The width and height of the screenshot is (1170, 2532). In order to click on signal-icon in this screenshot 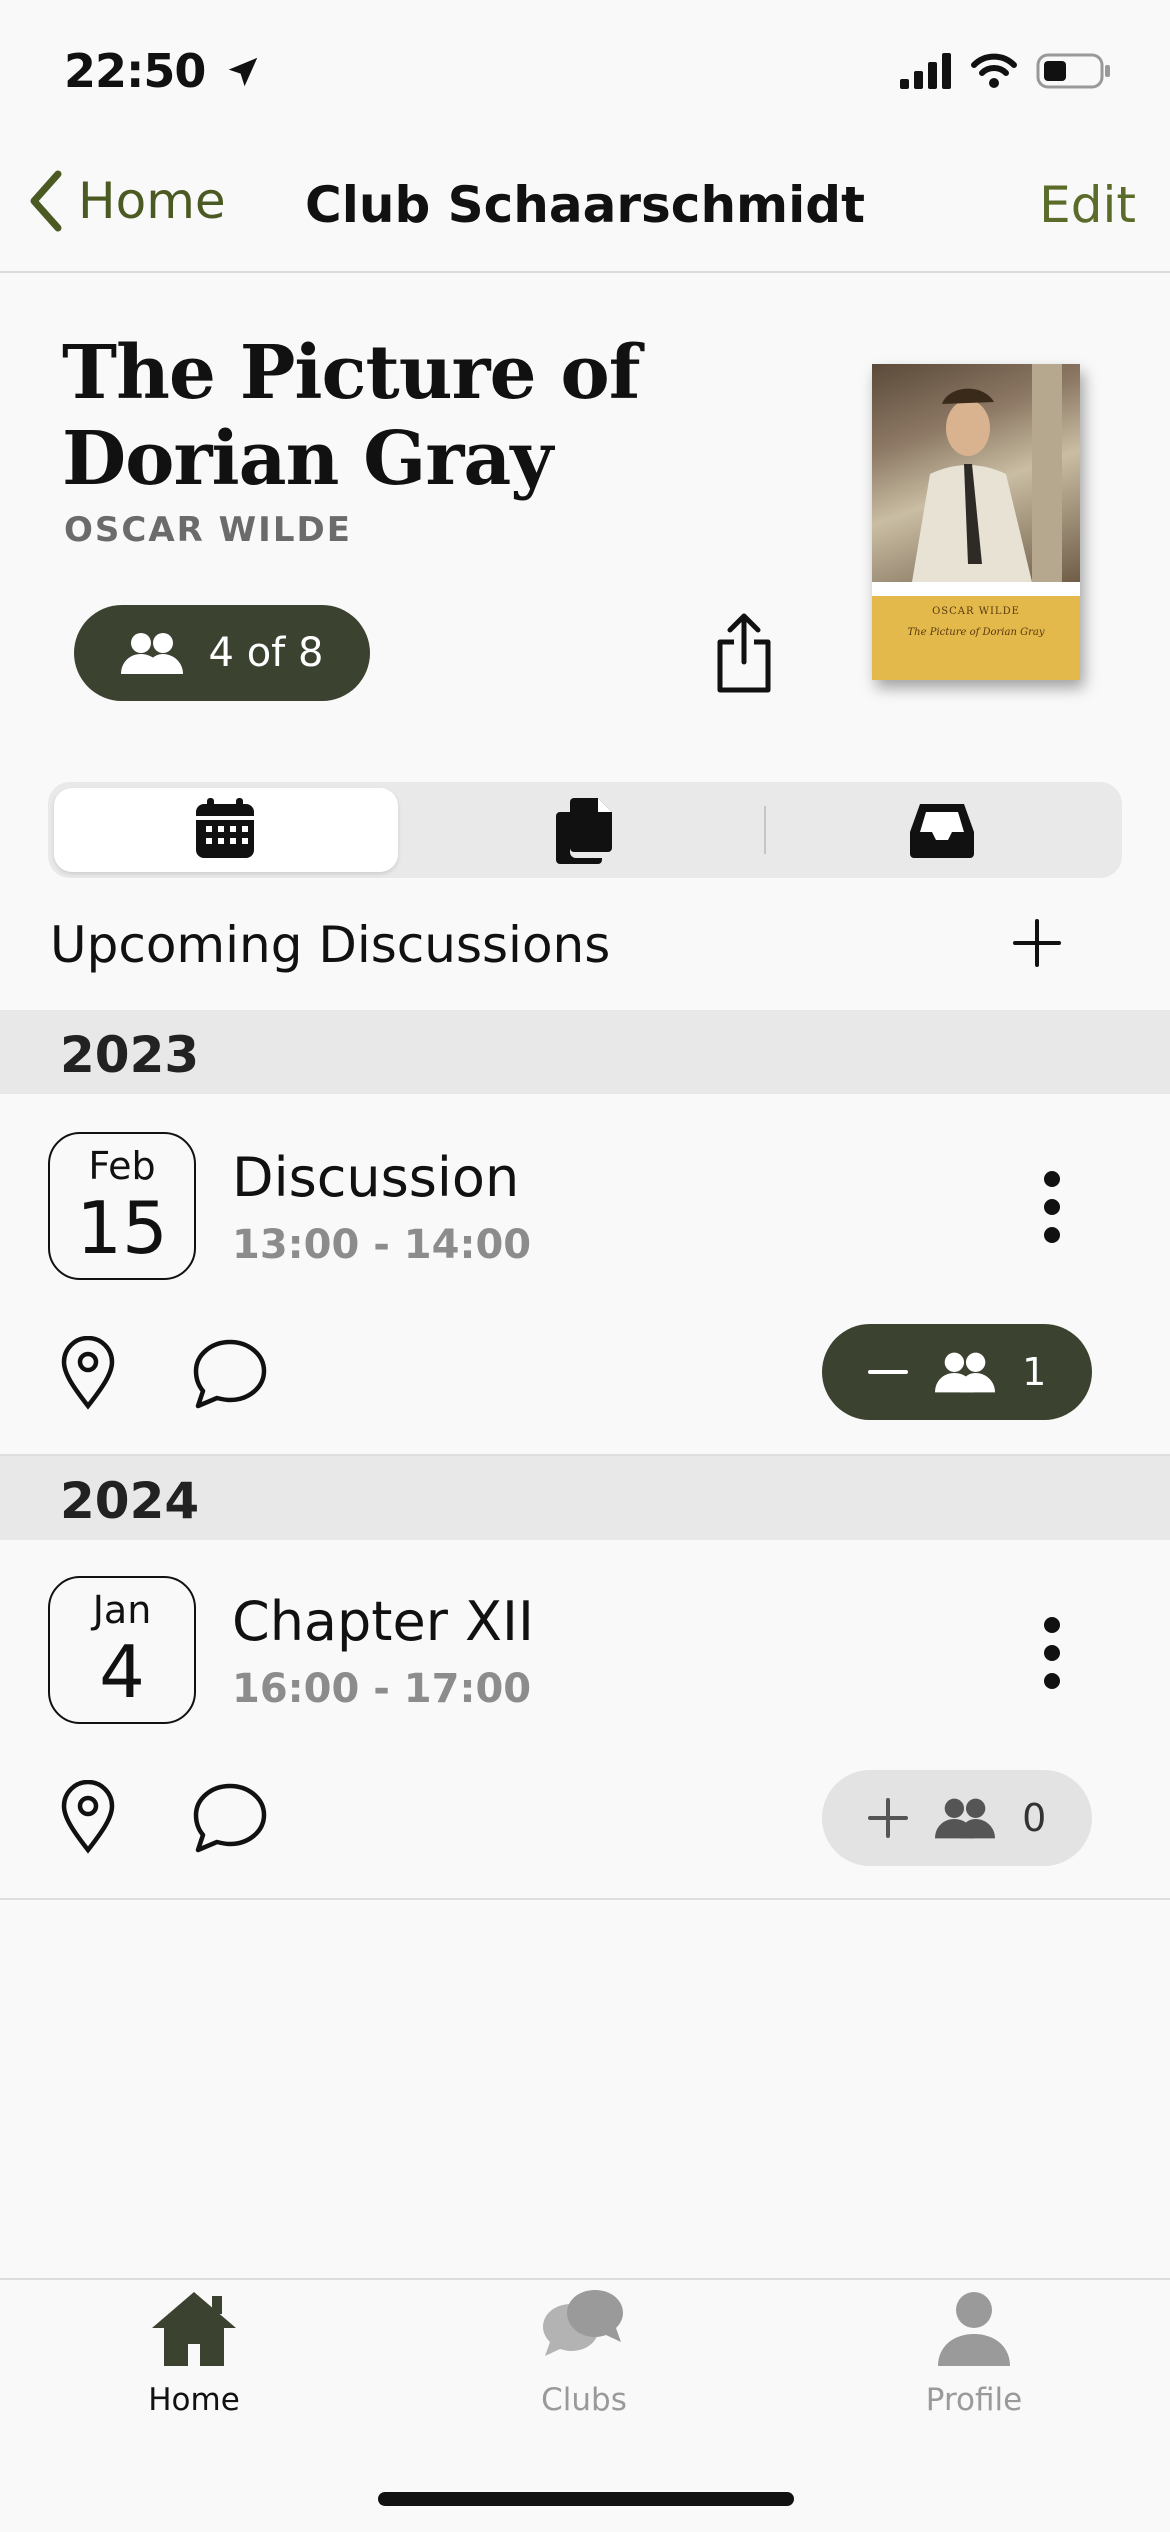, I will do `click(925, 71)`.